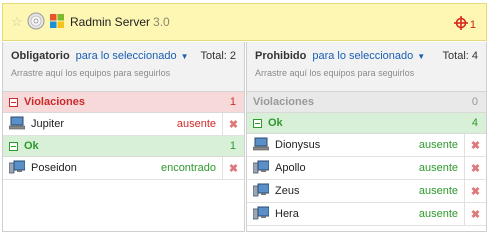  I want to click on violations-group-header: Violaciones 0, so click(366, 102).